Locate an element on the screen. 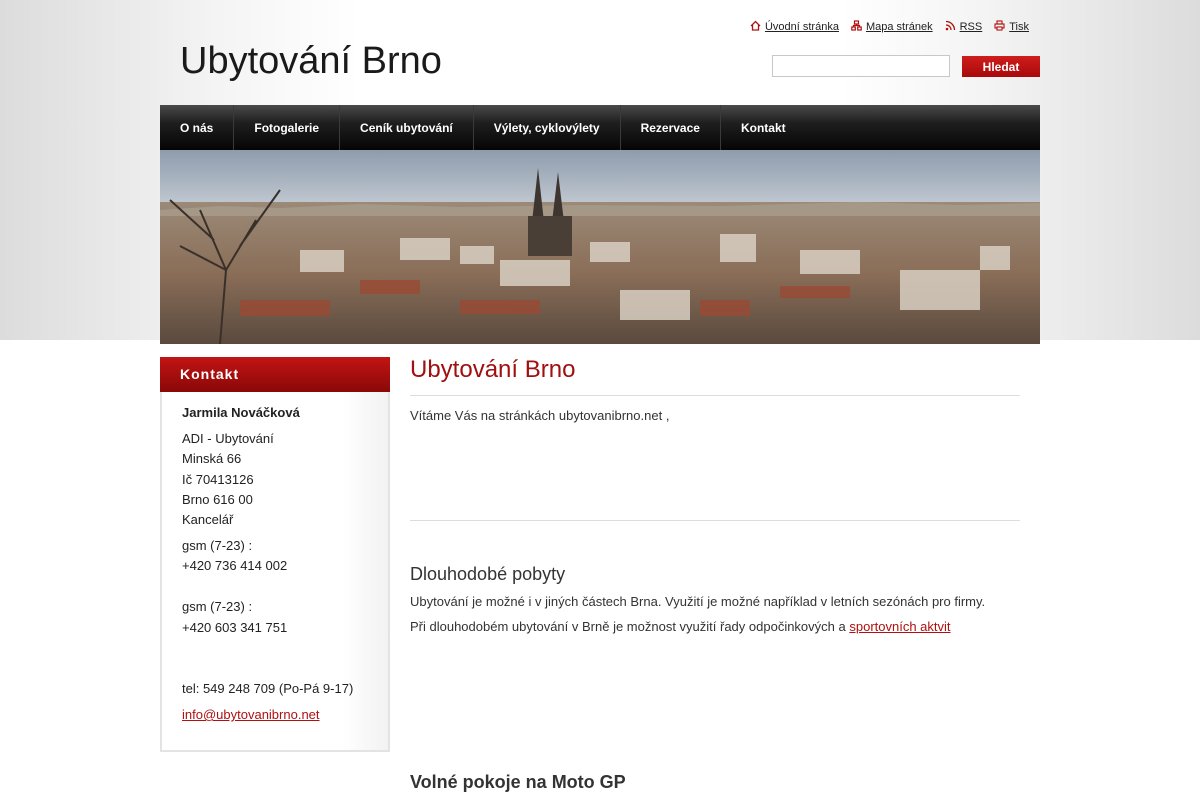 The height and width of the screenshot is (800, 1200). toplink-rss: RSS is located at coordinates (964, 27).